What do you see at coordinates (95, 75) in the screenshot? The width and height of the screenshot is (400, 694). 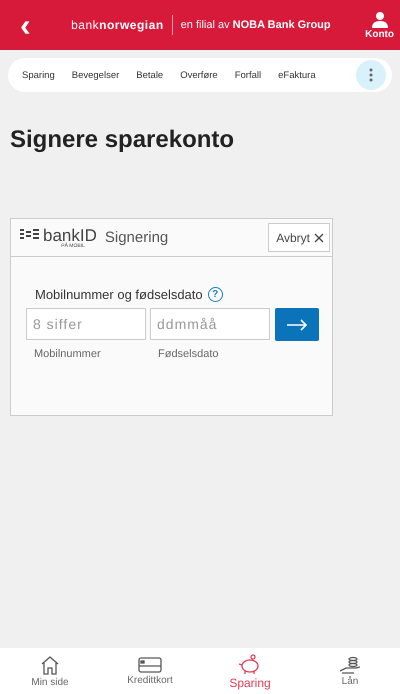 I see `nav-tab: Bevegelser` at bounding box center [95, 75].